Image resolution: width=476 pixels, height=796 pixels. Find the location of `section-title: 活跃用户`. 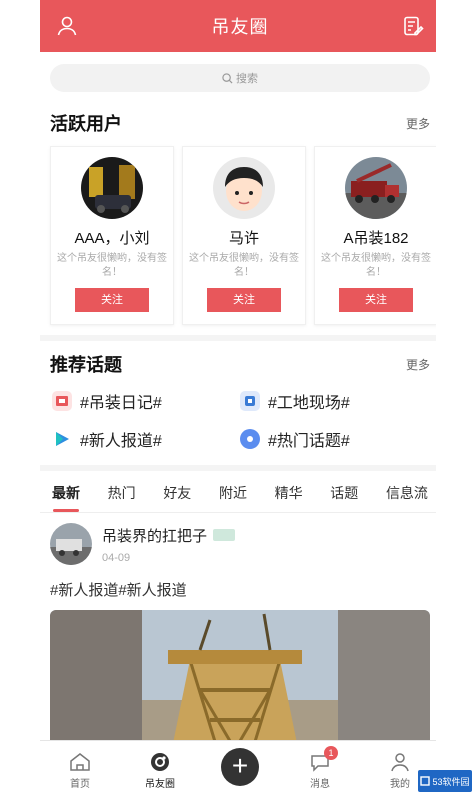

section-title: 活跃用户 is located at coordinates (86, 124).